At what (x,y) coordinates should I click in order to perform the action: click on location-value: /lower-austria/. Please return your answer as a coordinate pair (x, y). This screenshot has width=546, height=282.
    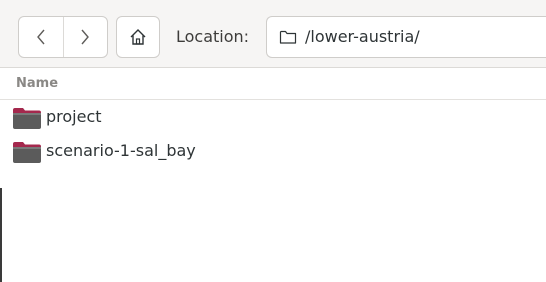
    Looking at the image, I should click on (362, 36).